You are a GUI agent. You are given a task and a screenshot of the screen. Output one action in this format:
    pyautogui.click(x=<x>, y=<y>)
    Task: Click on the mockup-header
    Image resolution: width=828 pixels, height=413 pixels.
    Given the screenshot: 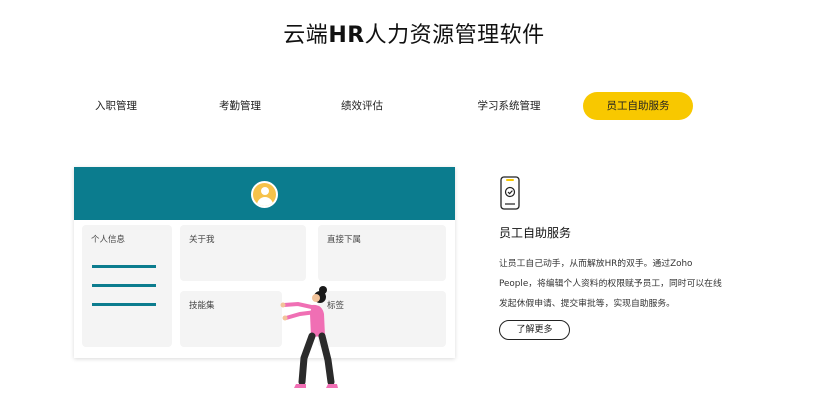 What is the action you would take?
    pyautogui.click(x=264, y=193)
    